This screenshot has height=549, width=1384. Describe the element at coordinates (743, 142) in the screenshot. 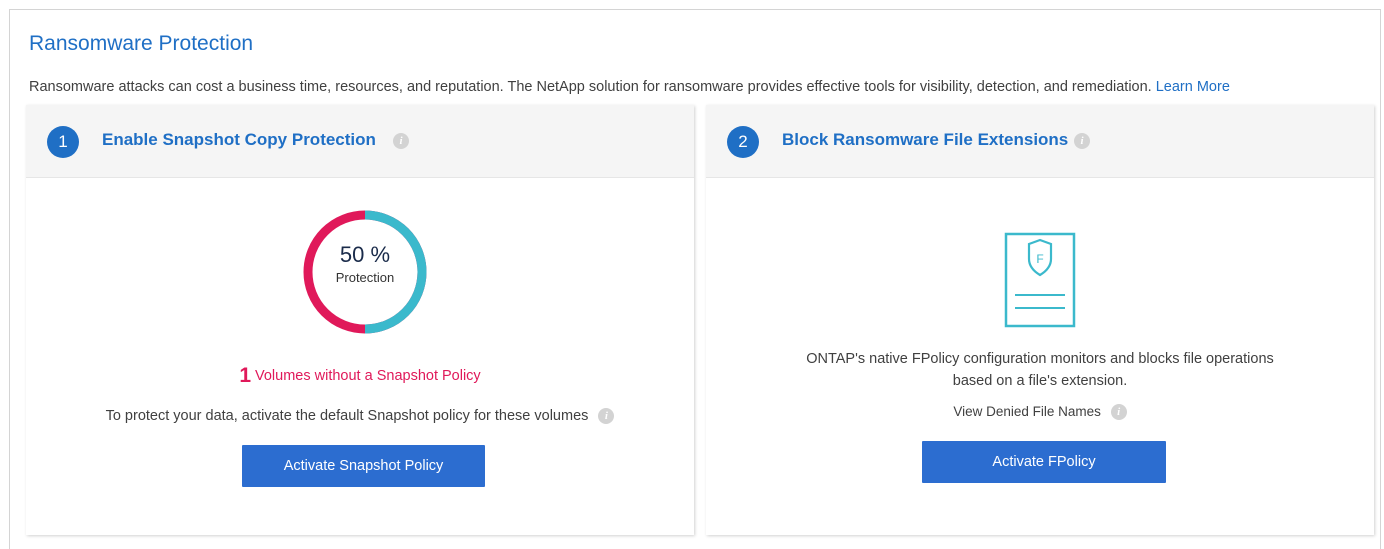

I see `step-number-badge: 2` at that location.